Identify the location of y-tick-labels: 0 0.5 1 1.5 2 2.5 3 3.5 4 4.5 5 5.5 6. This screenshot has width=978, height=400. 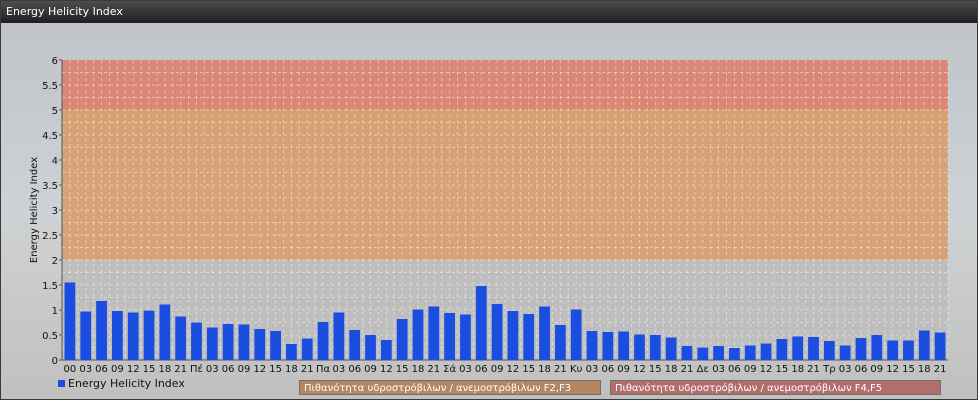
(52, 211).